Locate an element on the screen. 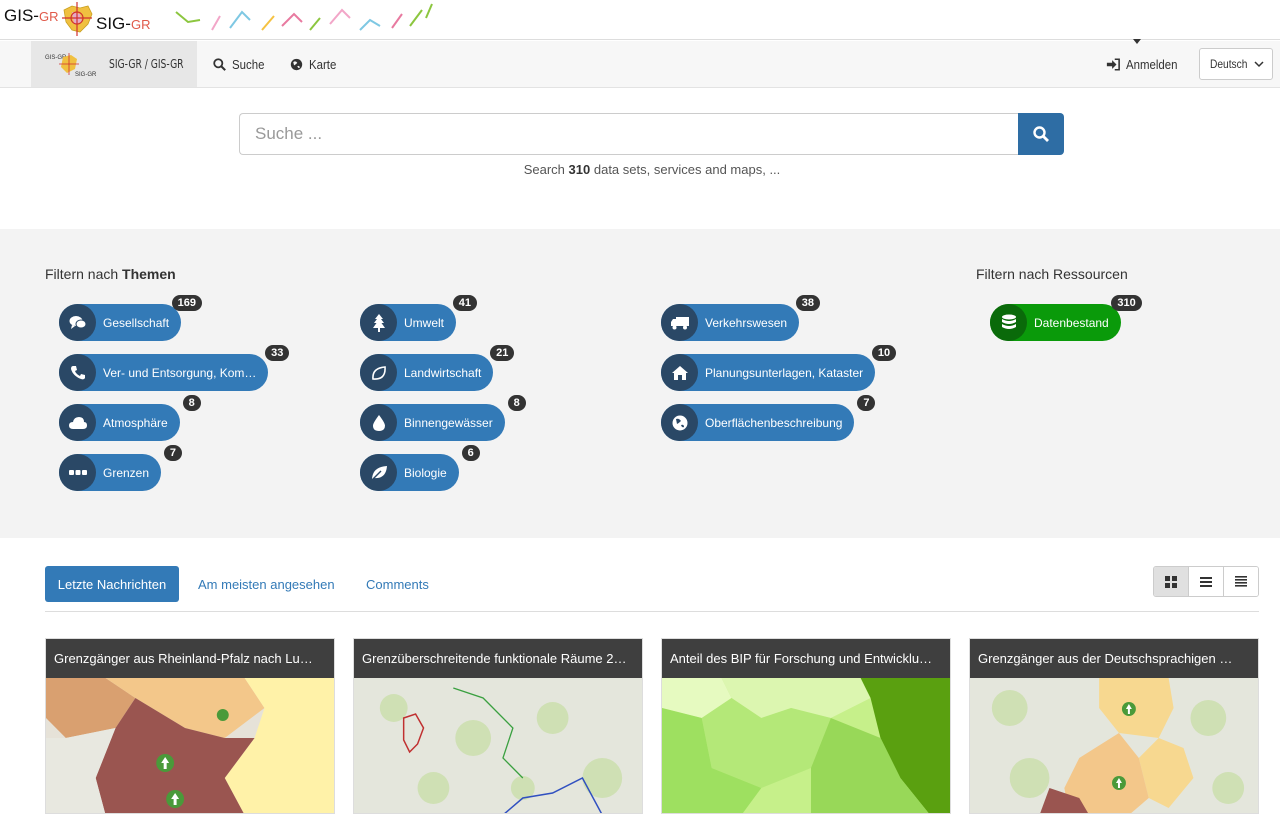 Image resolution: width=1280 pixels, height=825 pixels. nav-search-label: Suche is located at coordinates (248, 64).